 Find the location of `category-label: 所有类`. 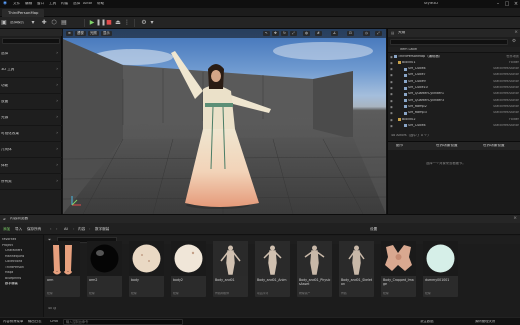

category-label: 所有类 is located at coordinates (6, 182).